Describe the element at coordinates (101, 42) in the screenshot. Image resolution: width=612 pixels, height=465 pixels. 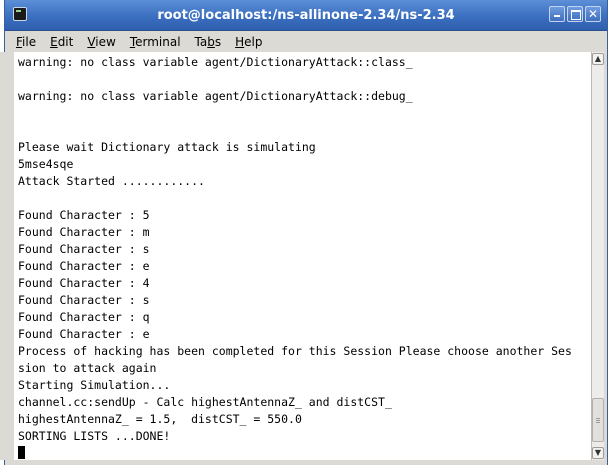
I see `menu-view: View` at that location.